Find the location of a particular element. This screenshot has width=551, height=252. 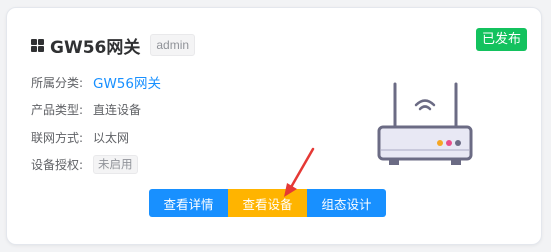

info-row-category: 所属分类: GW56网关 is located at coordinates (96, 82).